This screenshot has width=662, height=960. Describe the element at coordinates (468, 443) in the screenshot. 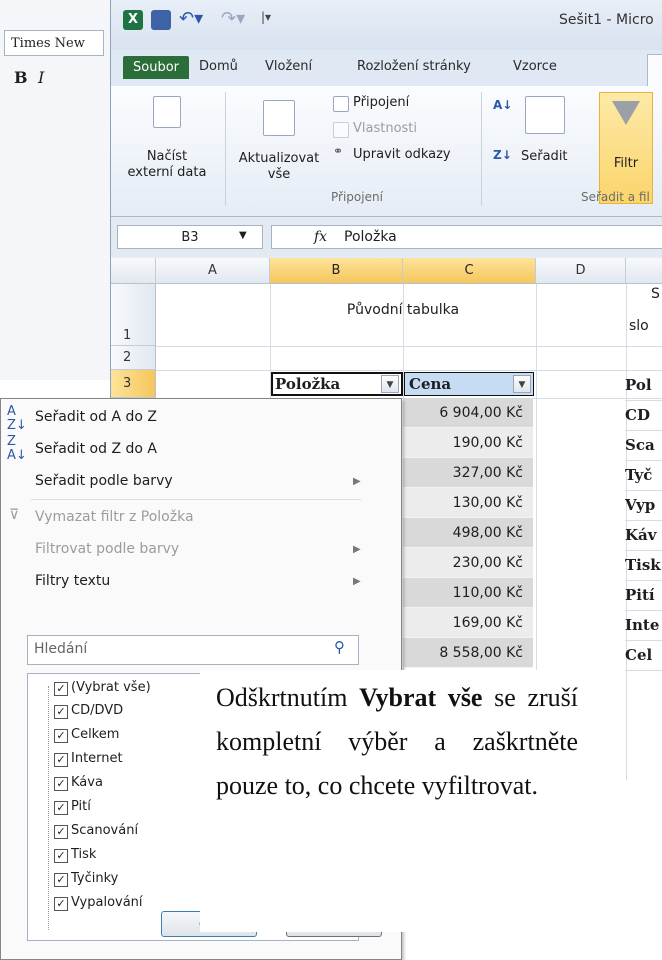

I see `price-cell: 190,00 Kč` at that location.